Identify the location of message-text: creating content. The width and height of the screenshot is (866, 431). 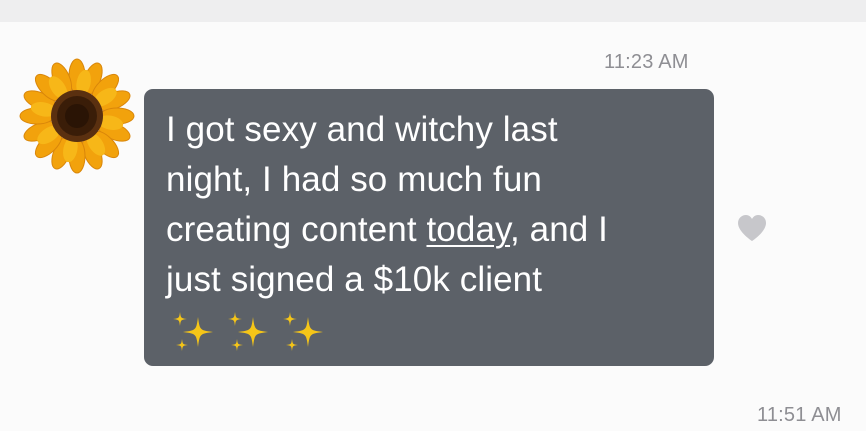
(296, 229).